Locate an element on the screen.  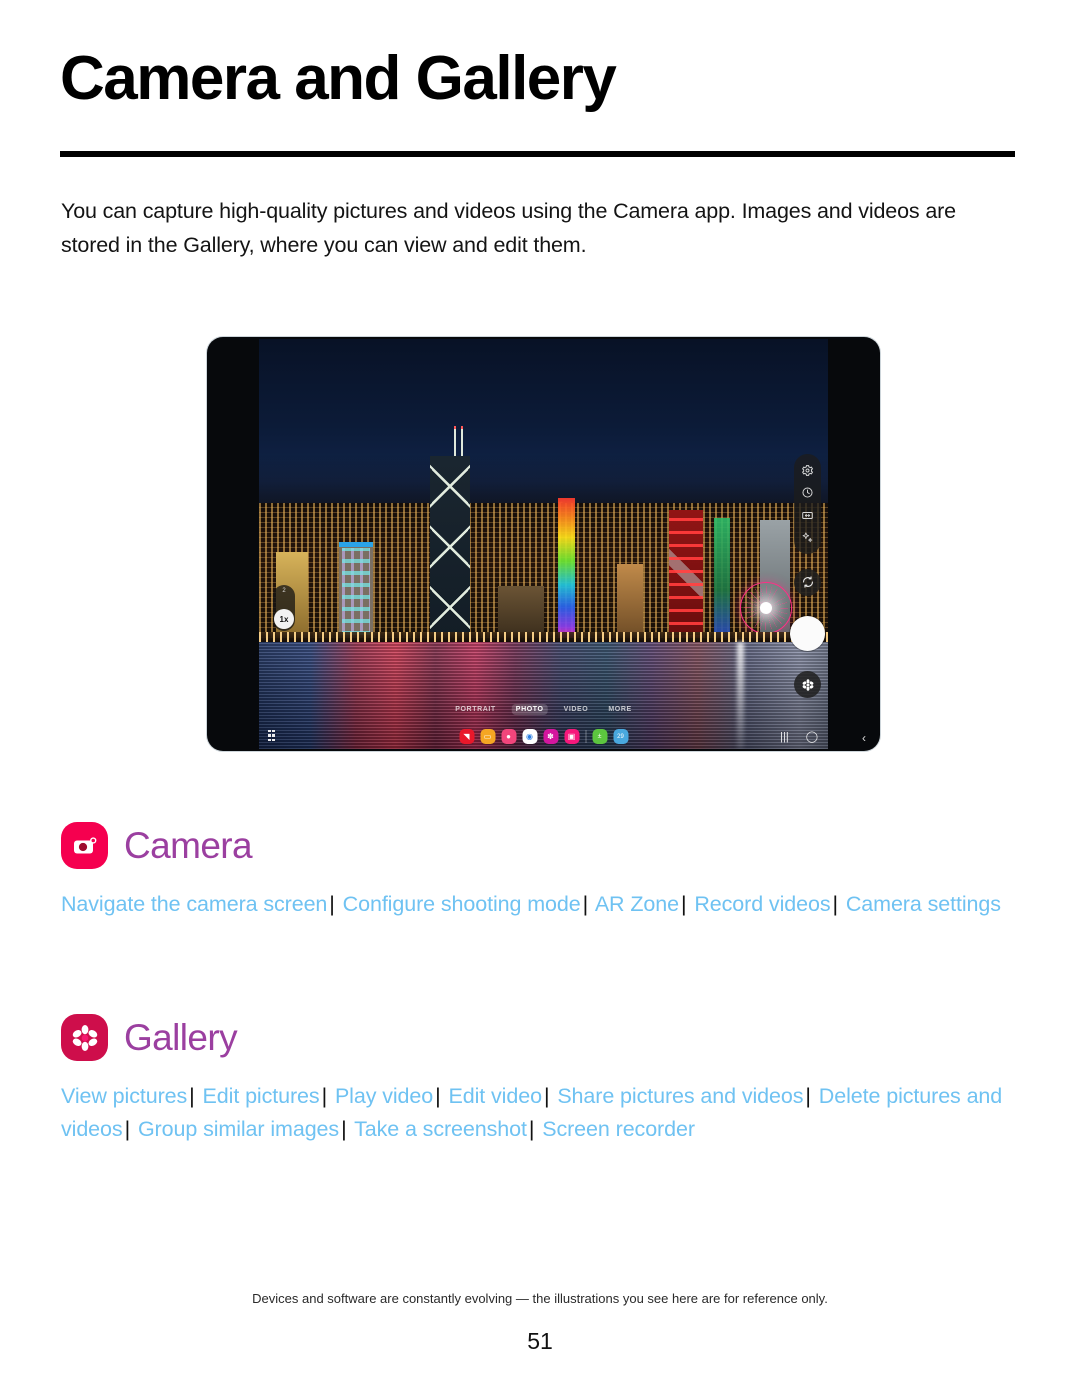
calendar-app-icon: 29 is located at coordinates (620, 736).